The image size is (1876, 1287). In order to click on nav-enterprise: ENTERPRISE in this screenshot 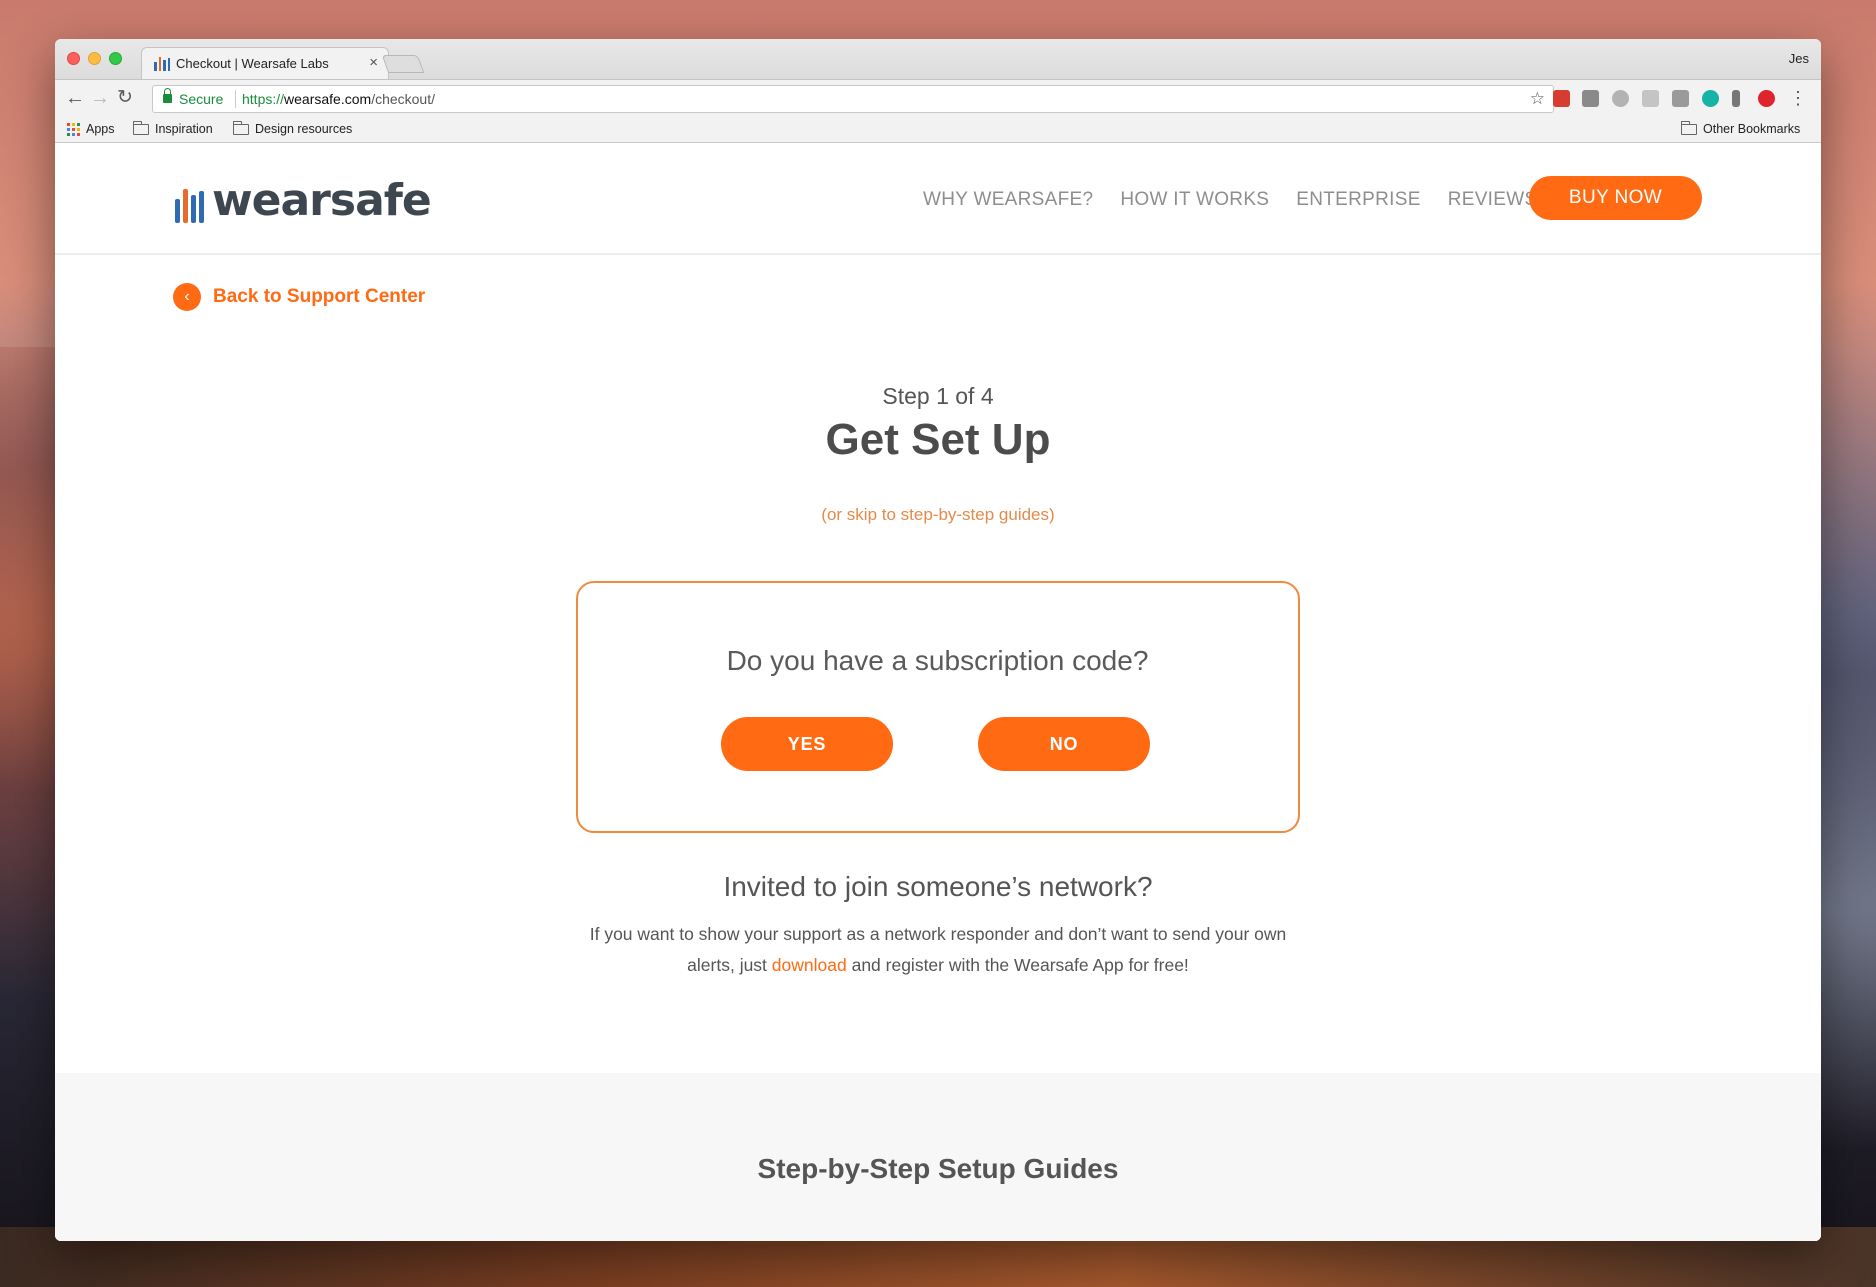, I will do `click(1358, 200)`.